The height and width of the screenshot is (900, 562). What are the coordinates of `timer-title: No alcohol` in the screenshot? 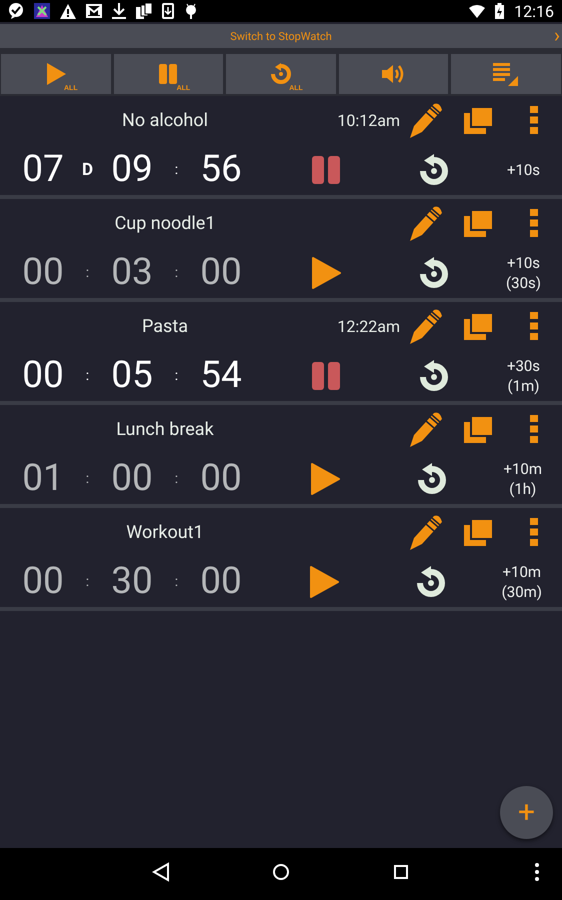 It's located at (165, 120).